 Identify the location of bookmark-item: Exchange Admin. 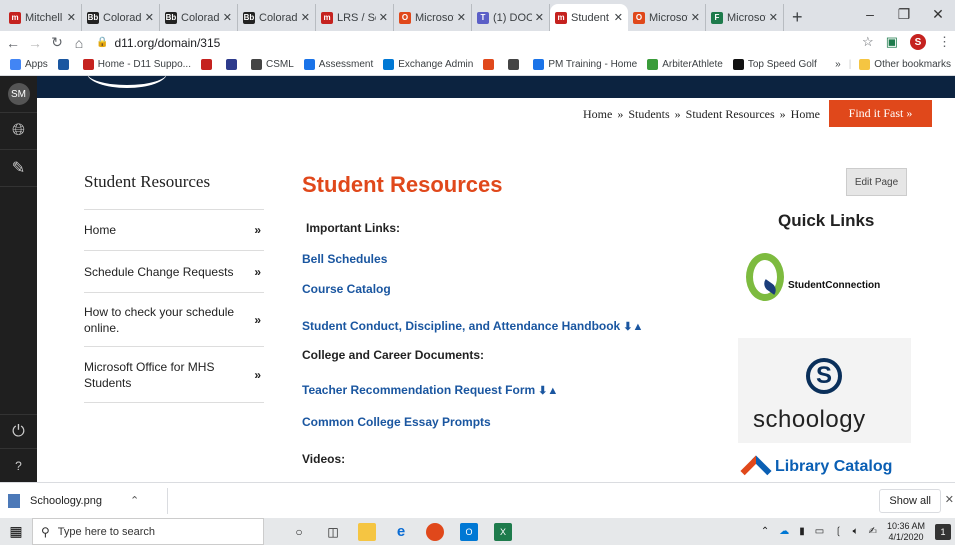
(428, 64).